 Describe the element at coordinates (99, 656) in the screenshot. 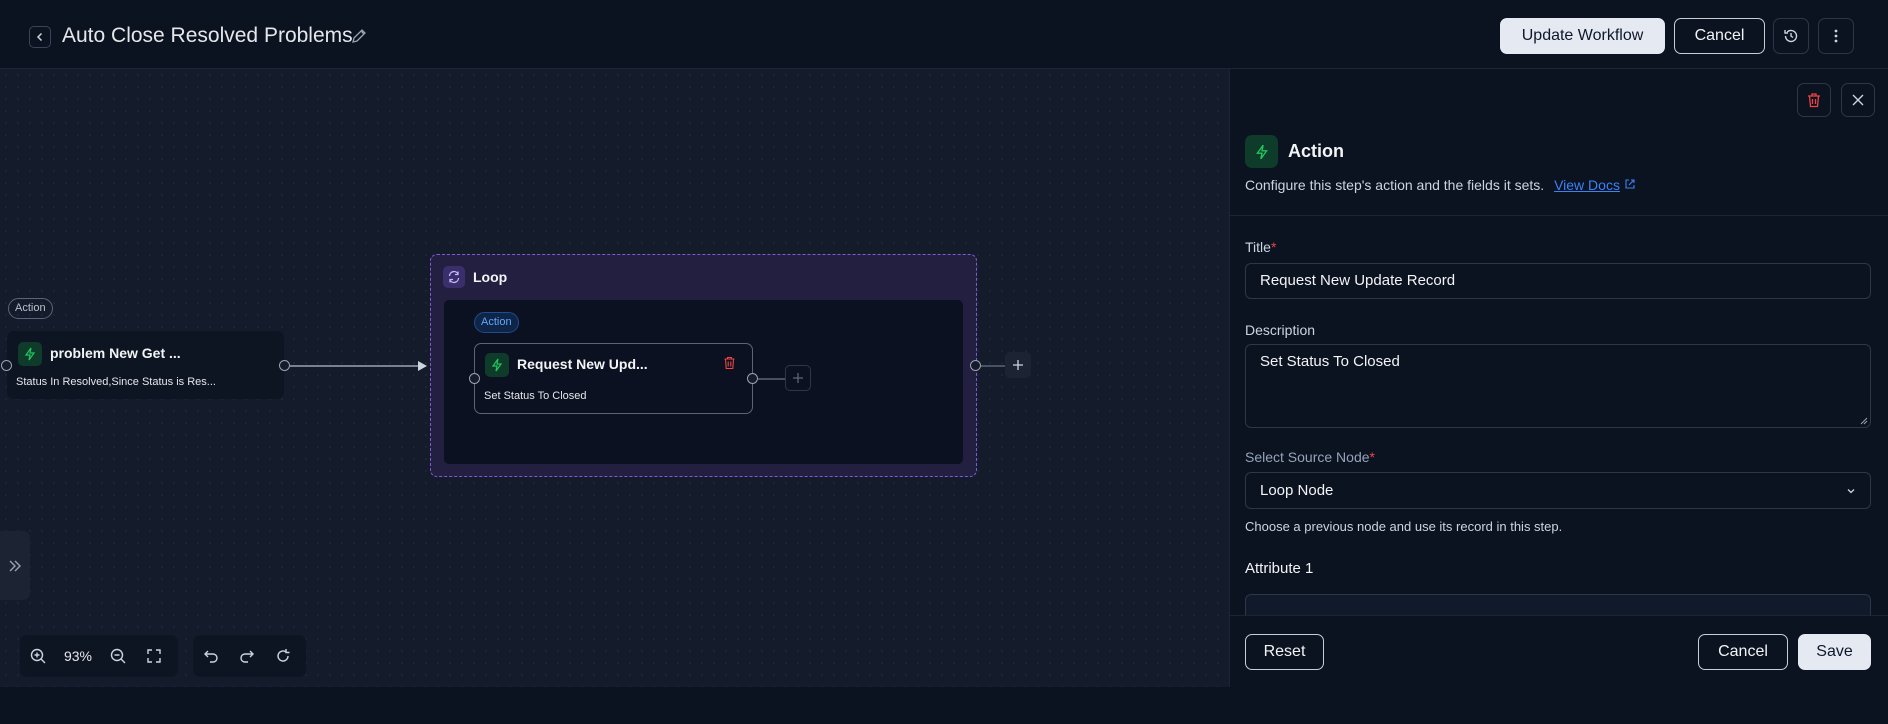

I see `zoom-toolbar: 93%` at that location.